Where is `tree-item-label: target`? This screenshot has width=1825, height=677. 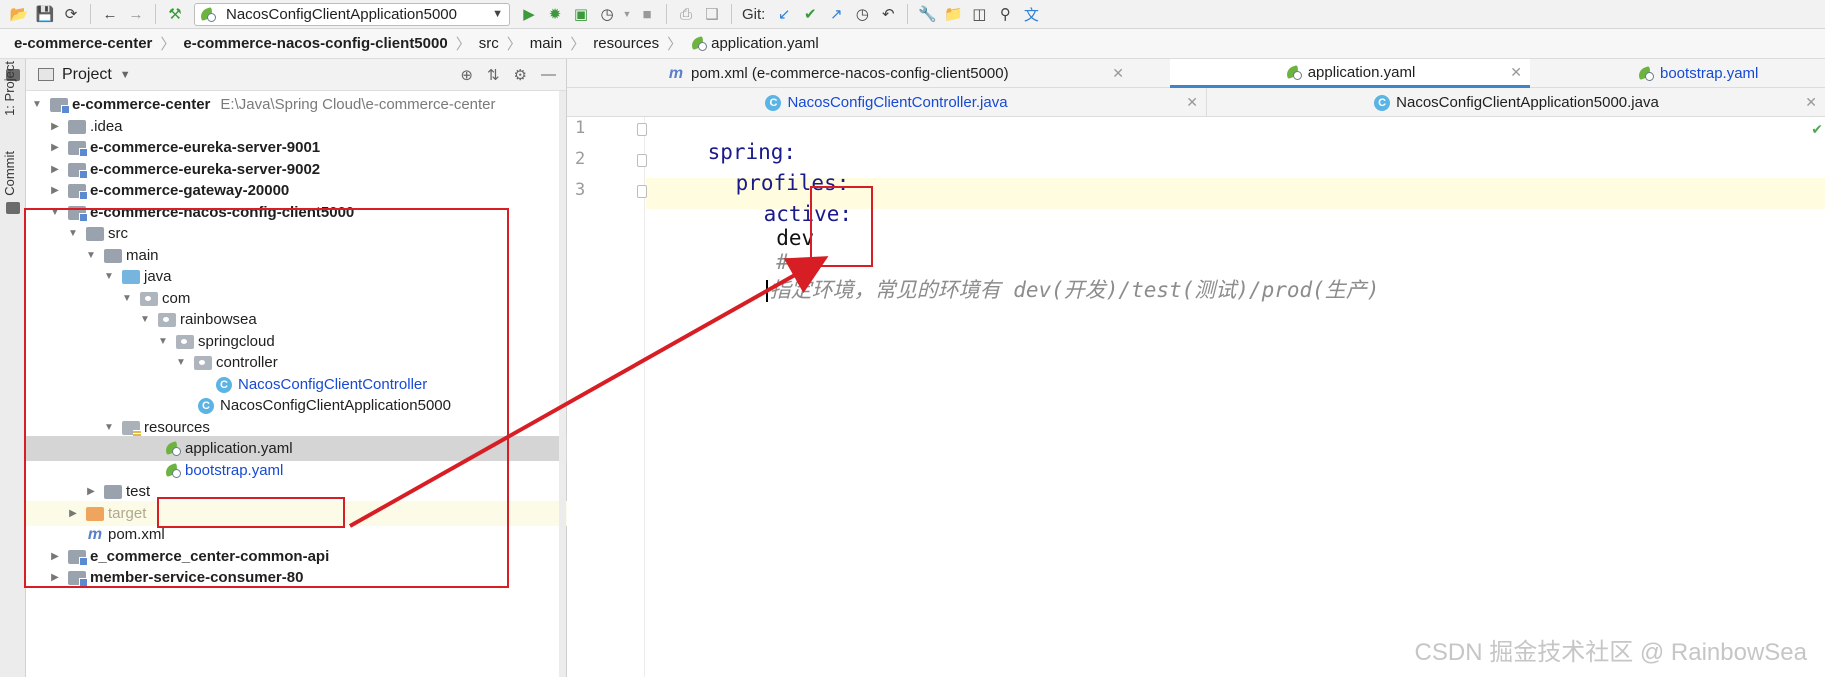 tree-item-label: target is located at coordinates (127, 513).